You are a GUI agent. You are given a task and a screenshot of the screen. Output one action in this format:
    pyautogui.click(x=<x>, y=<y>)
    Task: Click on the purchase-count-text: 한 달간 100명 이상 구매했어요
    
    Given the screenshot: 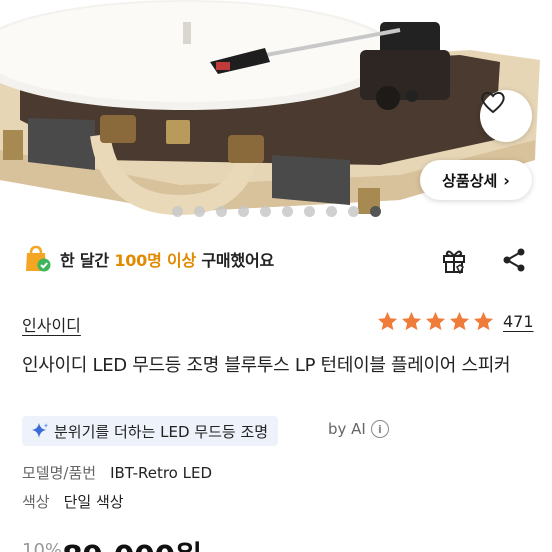 What is the action you would take?
    pyautogui.click(x=167, y=259)
    